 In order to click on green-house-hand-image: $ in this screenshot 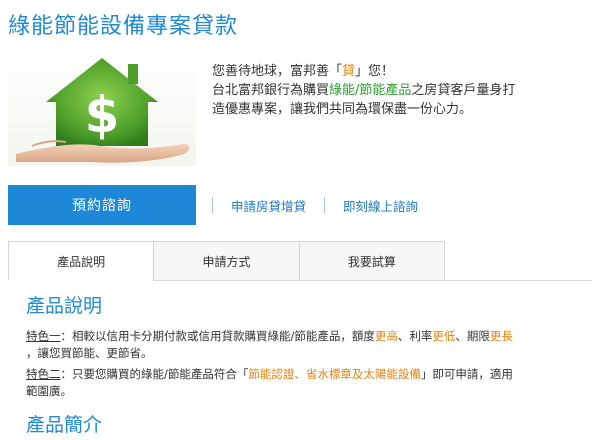, I will do `click(102, 108)`.